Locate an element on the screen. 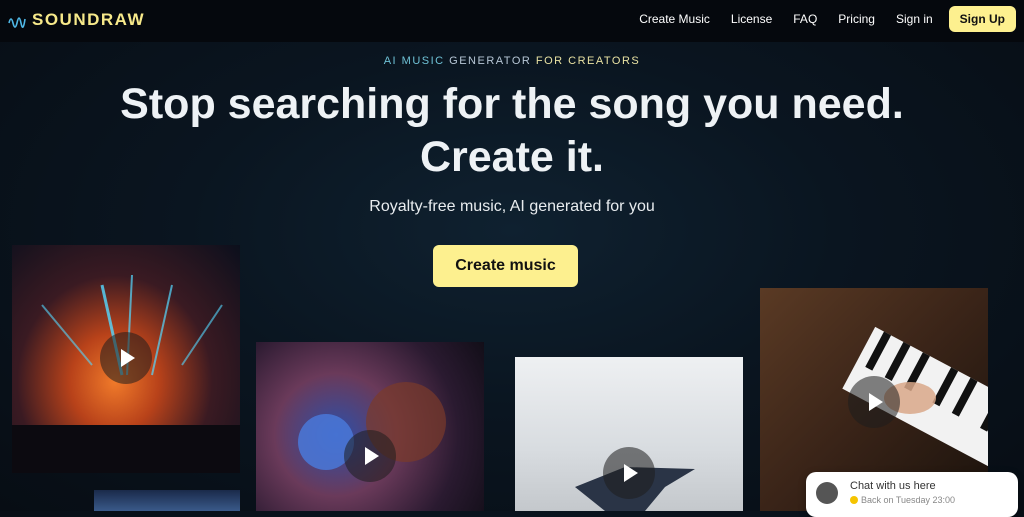 The width and height of the screenshot is (1024, 517). hero-subline: Royalty-free music, AI generated for you is located at coordinates (512, 206).